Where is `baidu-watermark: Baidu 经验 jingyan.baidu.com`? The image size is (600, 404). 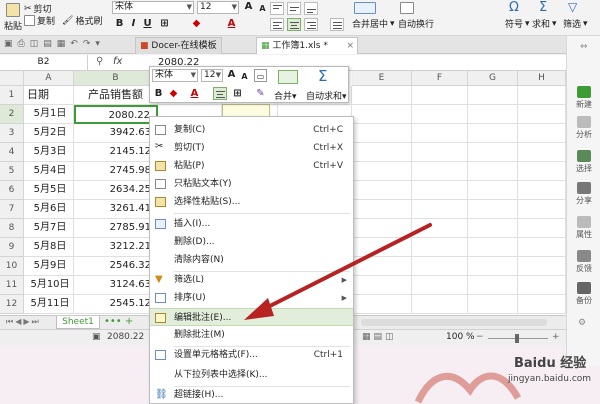 baidu-watermark: Baidu 经验 jingyan.baidu.com is located at coordinates (505, 375).